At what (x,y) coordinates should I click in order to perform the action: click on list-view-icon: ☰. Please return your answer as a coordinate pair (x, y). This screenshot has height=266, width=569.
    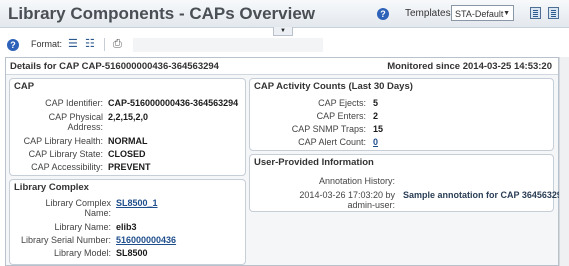
    Looking at the image, I should click on (73, 44).